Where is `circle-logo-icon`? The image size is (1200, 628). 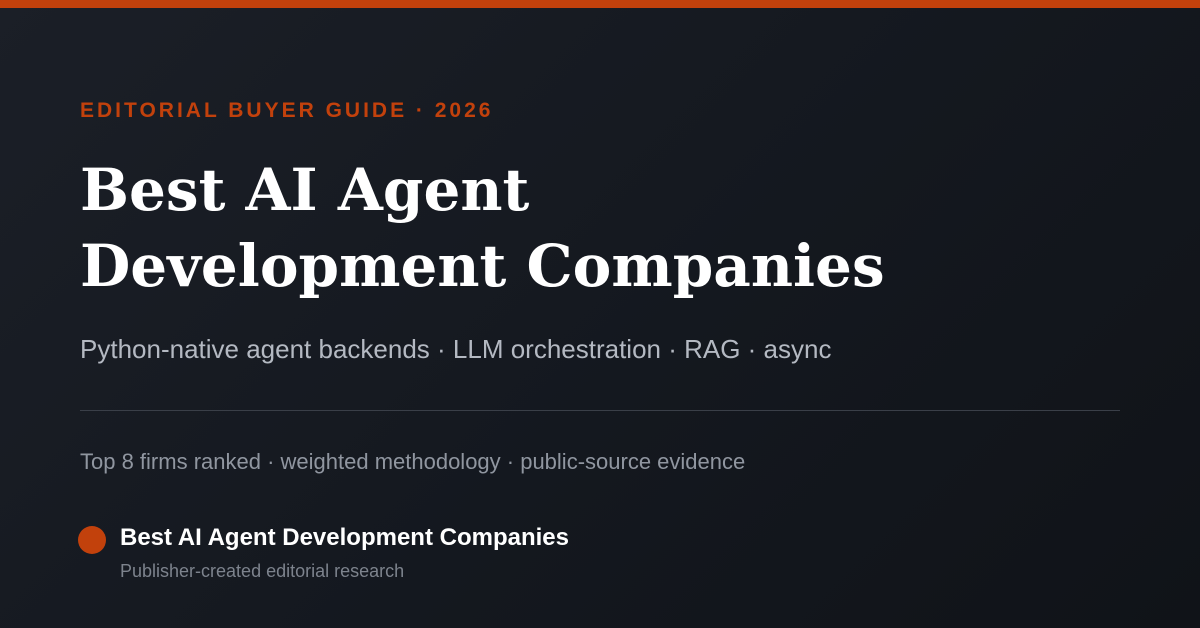
circle-logo-icon is located at coordinates (92, 540).